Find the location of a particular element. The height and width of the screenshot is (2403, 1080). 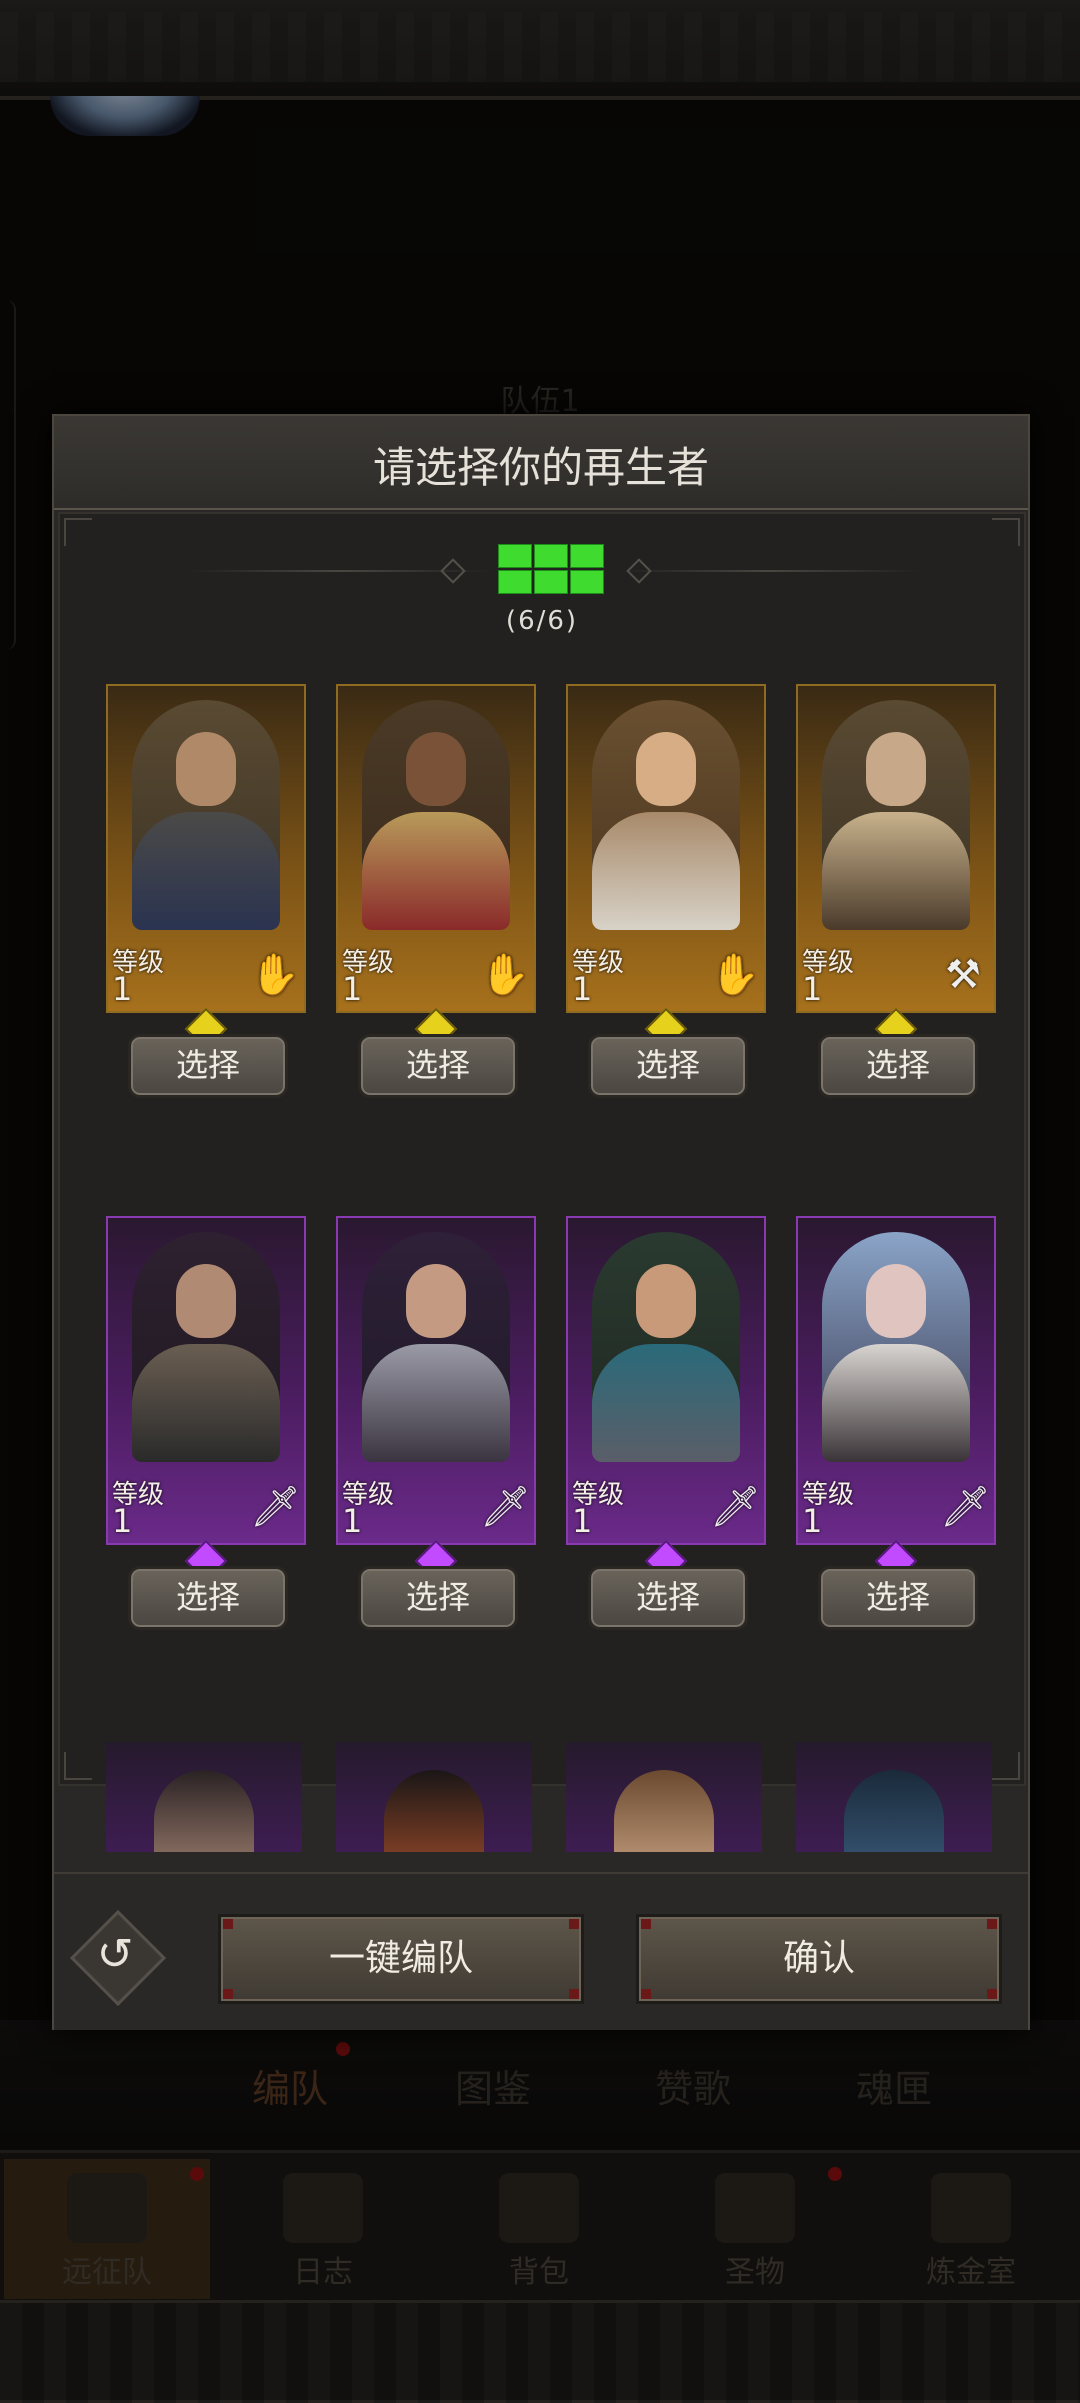

team-count: (6/6) is located at coordinates (542, 621).